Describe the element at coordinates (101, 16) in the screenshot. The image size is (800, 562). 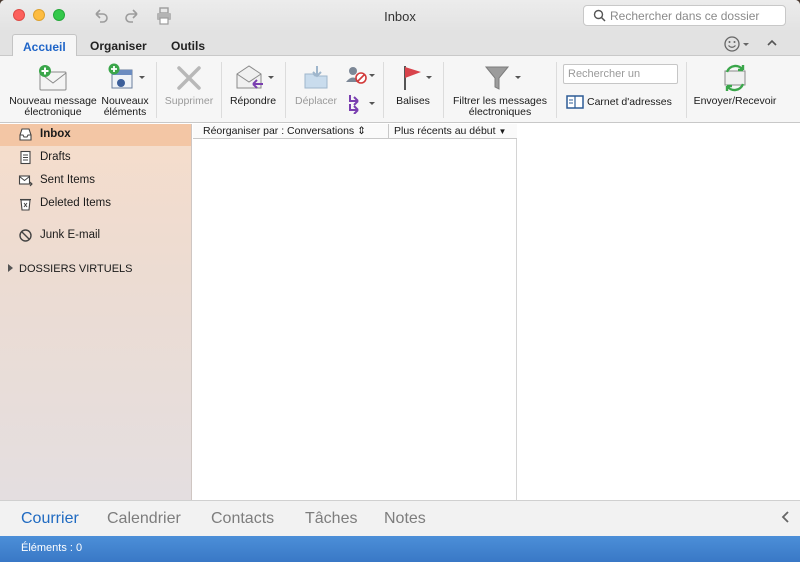
I see `undo-icon` at that location.